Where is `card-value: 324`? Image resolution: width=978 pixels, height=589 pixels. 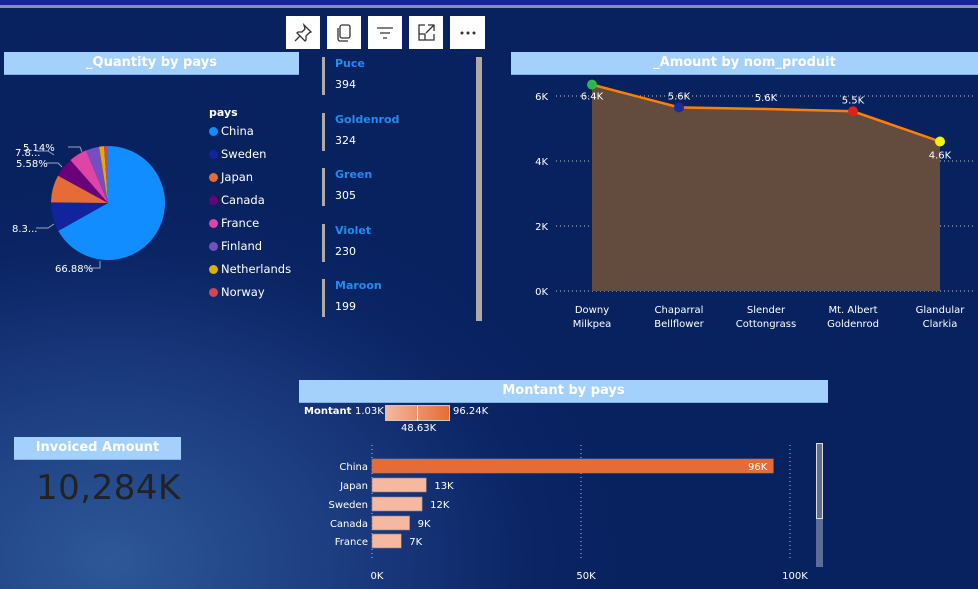
card-value: 324 is located at coordinates (345, 140).